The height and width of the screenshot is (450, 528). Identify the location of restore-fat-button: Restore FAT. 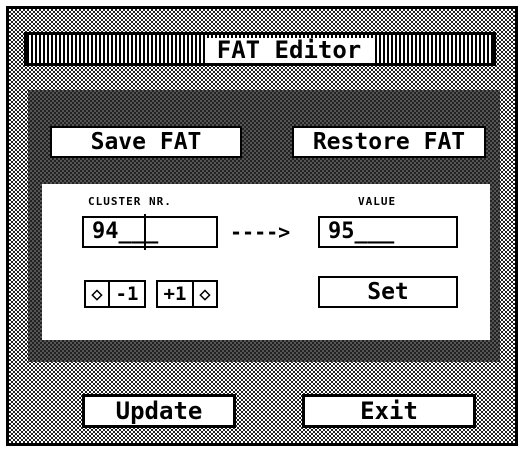
(389, 142).